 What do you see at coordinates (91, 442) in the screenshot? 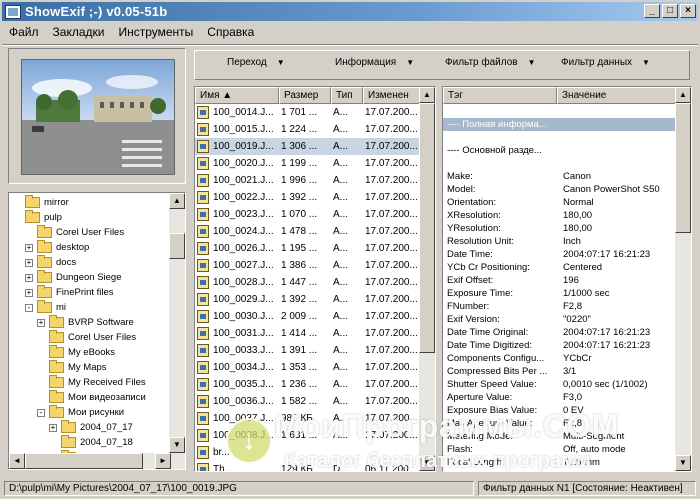
I see `tree-item: 2004_07_18` at bounding box center [91, 442].